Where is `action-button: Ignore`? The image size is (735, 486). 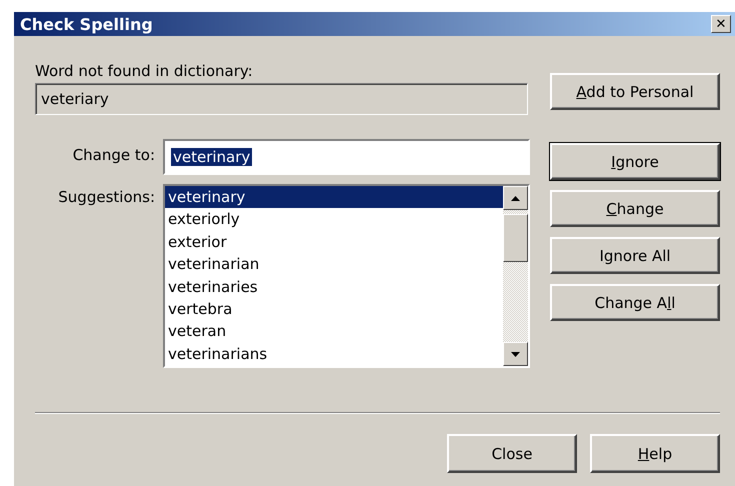
action-button: Ignore is located at coordinates (635, 161).